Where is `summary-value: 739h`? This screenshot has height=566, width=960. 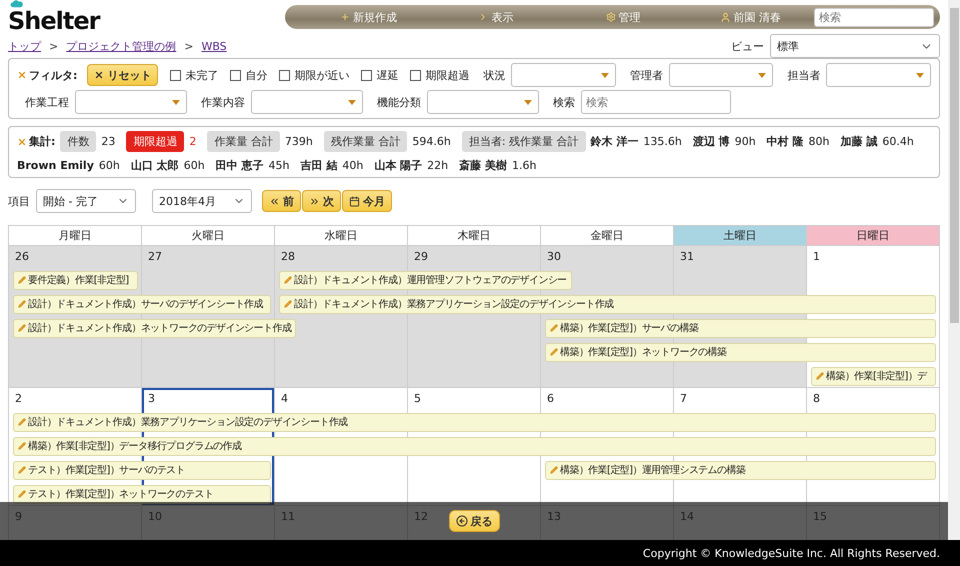 summary-value: 739h is located at coordinates (298, 141).